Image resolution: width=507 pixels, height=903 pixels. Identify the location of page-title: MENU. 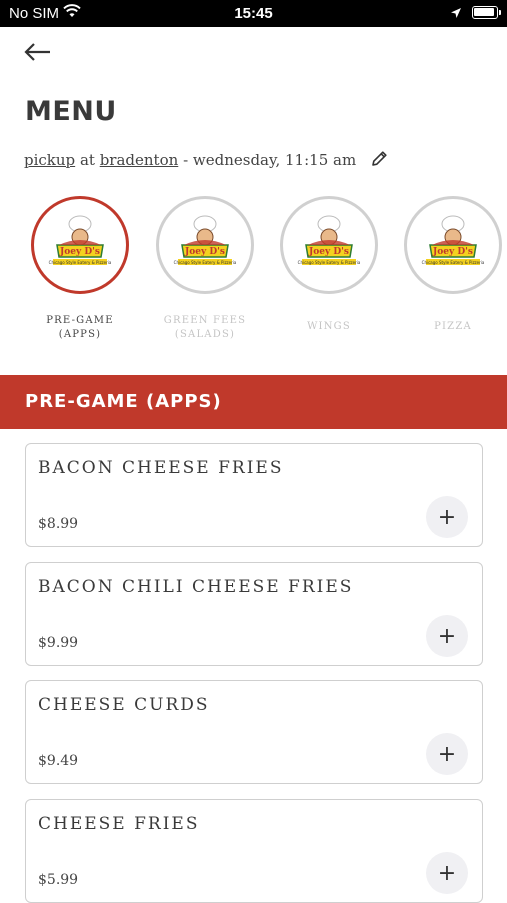
(71, 111).